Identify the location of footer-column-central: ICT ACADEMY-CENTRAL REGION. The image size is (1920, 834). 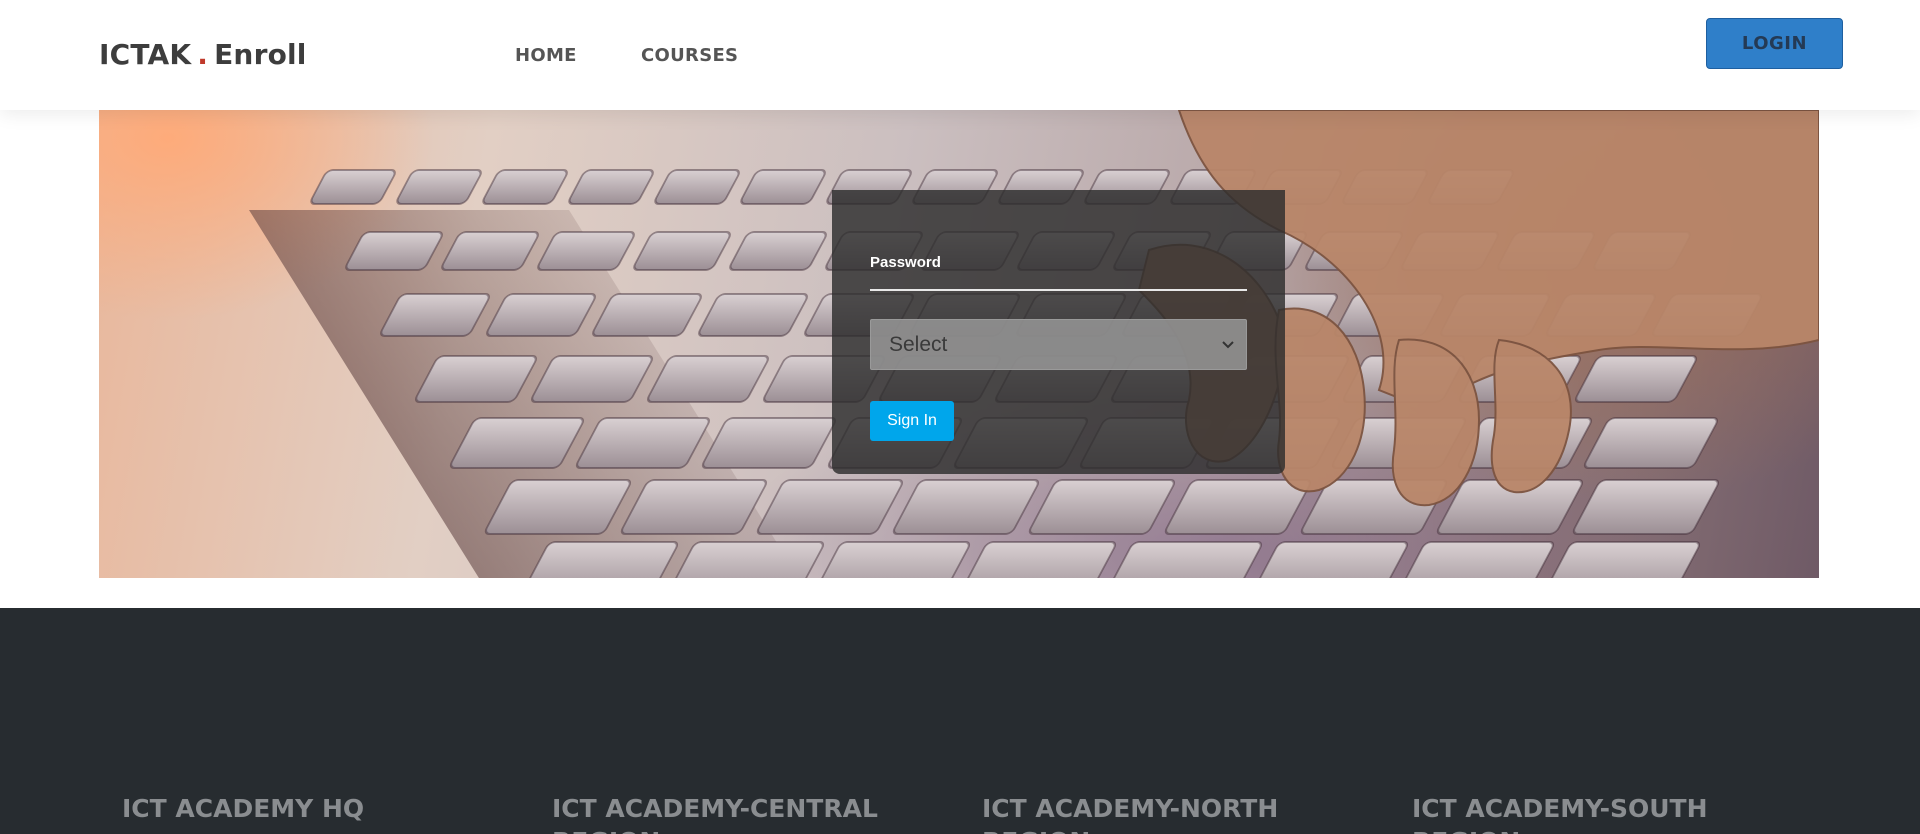
(715, 814).